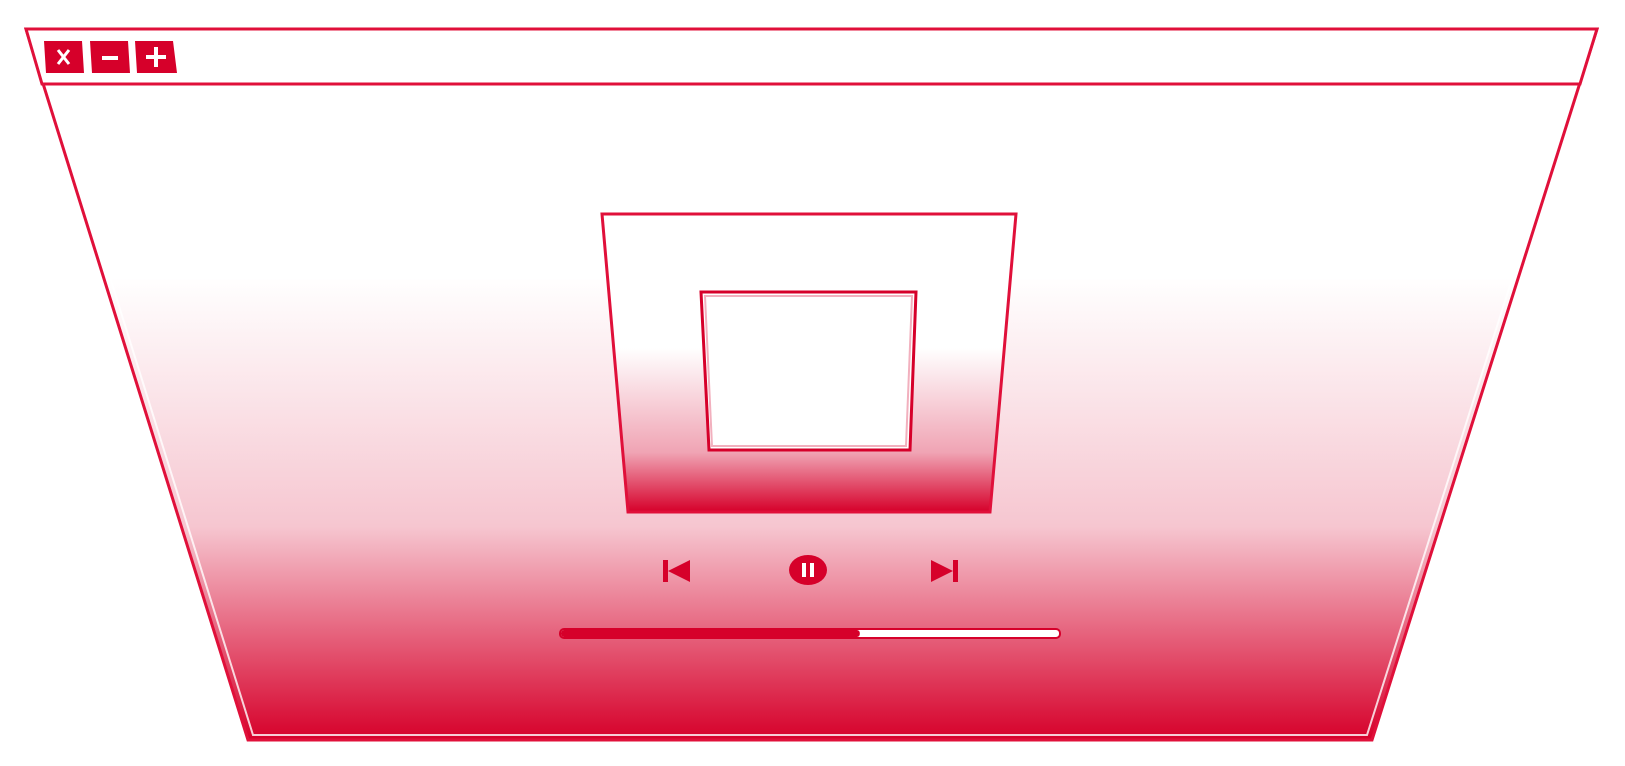 Image resolution: width=1625 pixels, height=766 pixels. I want to click on progress-bar, so click(810, 633).